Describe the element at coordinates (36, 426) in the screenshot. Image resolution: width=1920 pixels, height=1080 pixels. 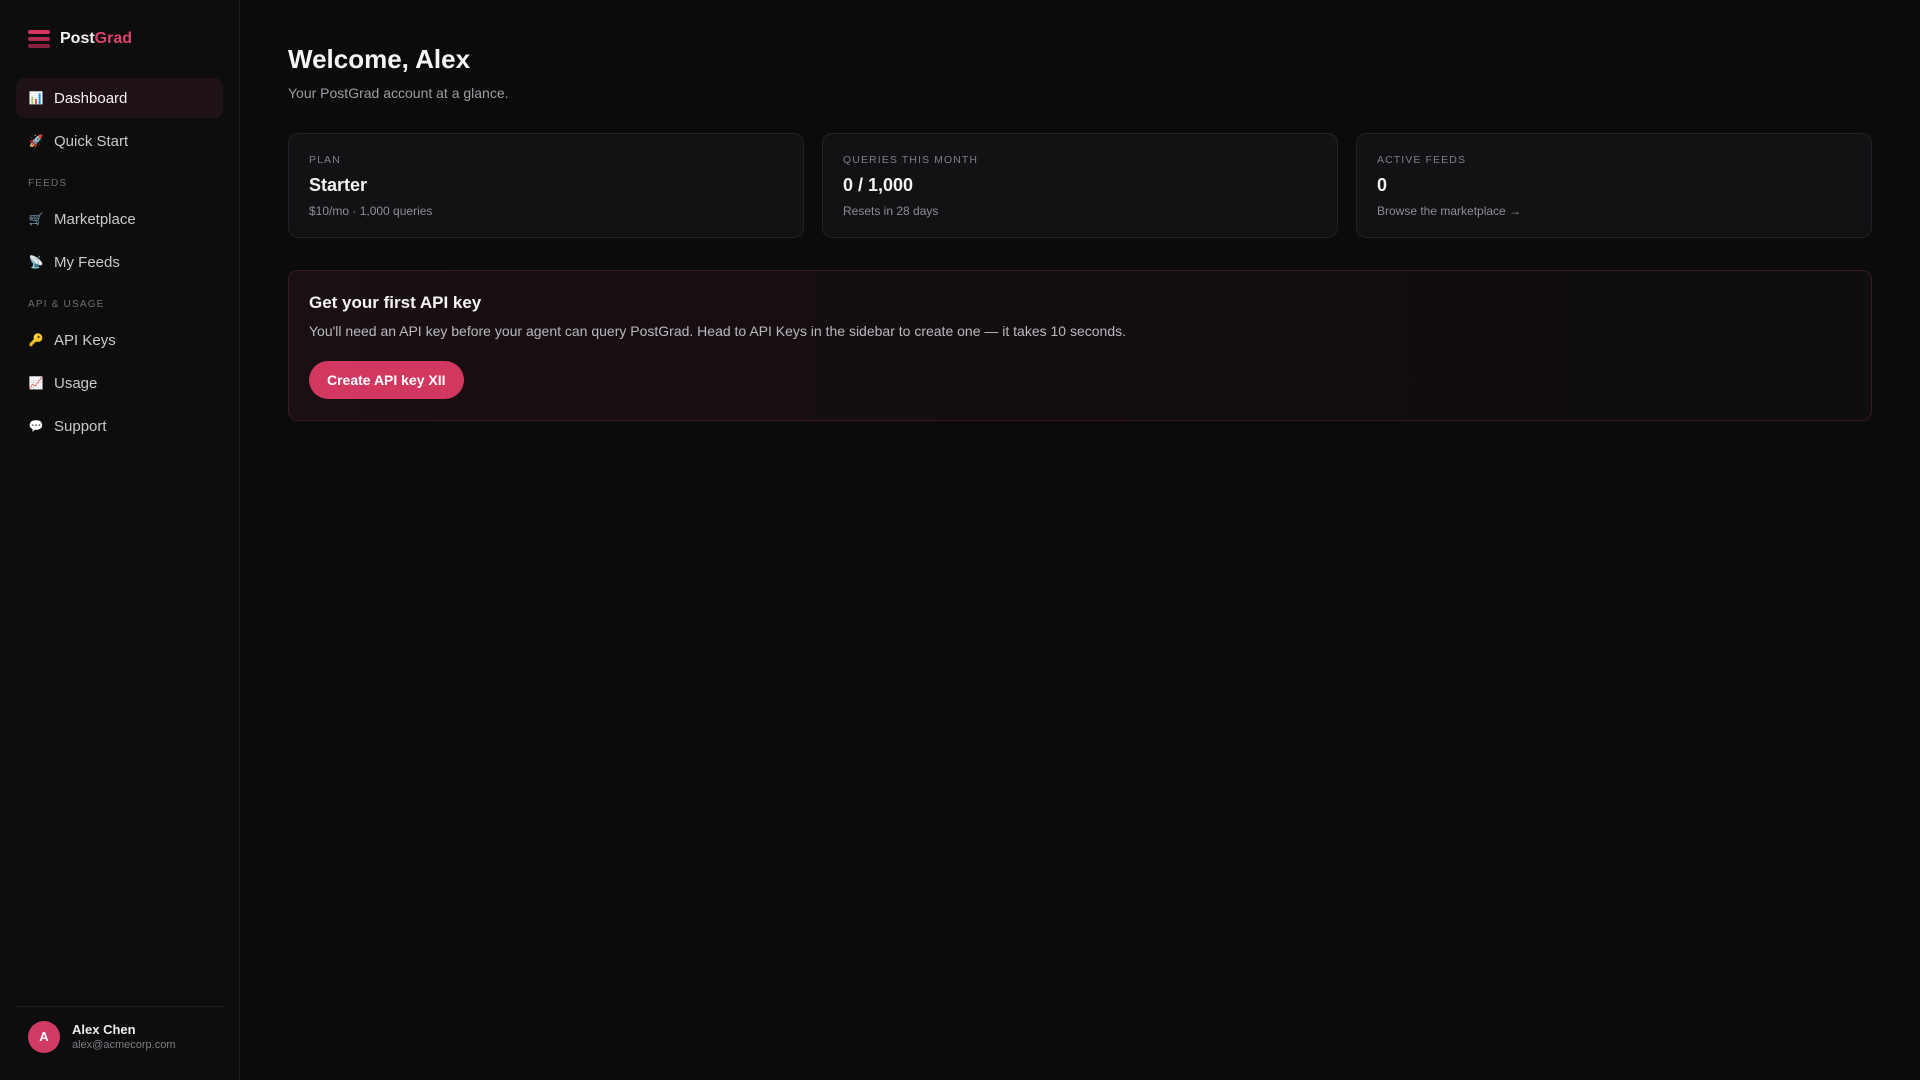
I see `speech-bubble-icon: 💬` at that location.